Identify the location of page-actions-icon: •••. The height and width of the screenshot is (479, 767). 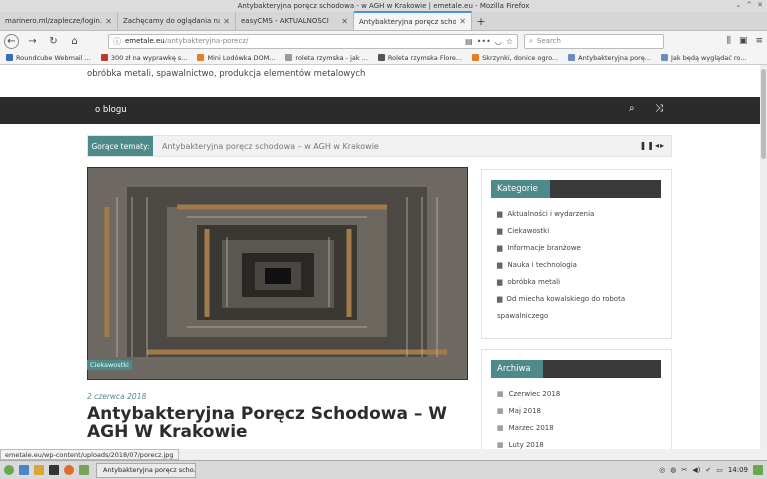
(484, 41).